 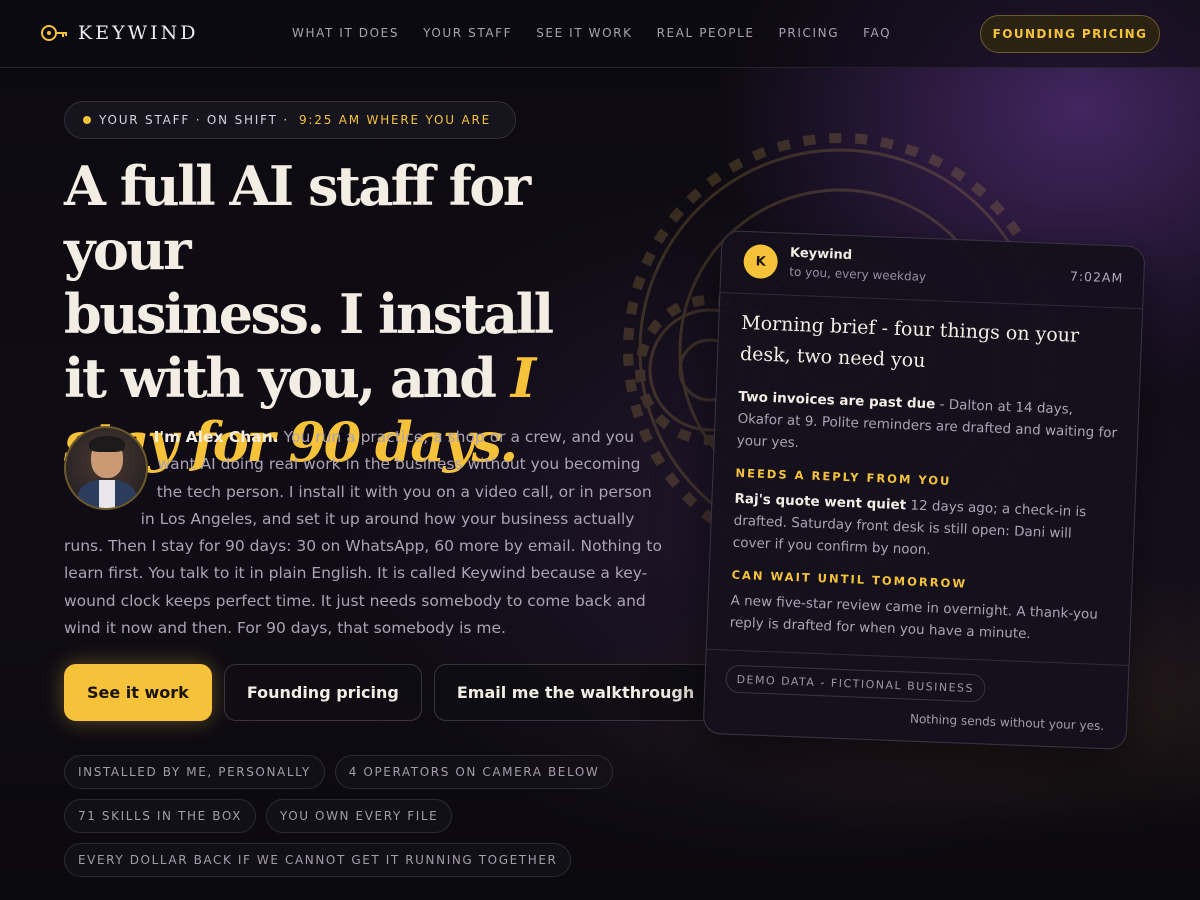 I want to click on brand-logo: KEYWIND, so click(x=119, y=33).